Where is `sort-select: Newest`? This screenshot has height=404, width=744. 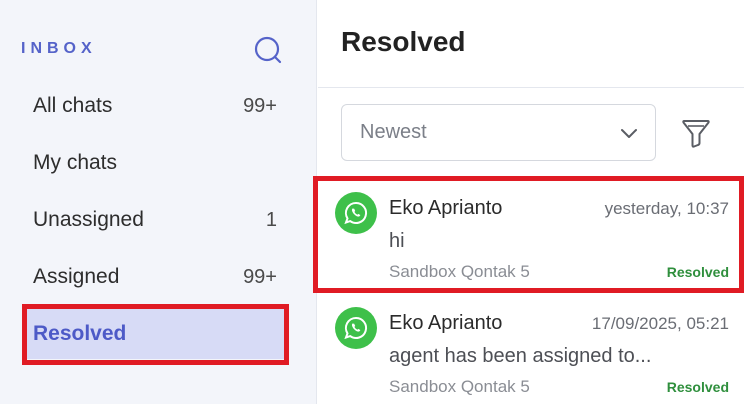 sort-select: Newest is located at coordinates (498, 132).